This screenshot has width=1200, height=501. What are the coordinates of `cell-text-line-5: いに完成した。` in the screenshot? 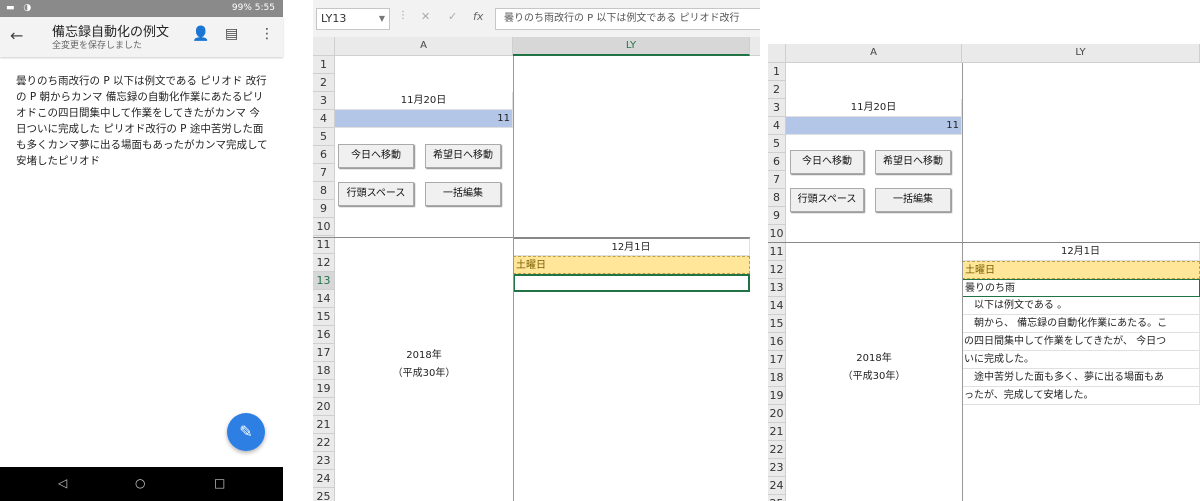 It's located at (1081, 360).